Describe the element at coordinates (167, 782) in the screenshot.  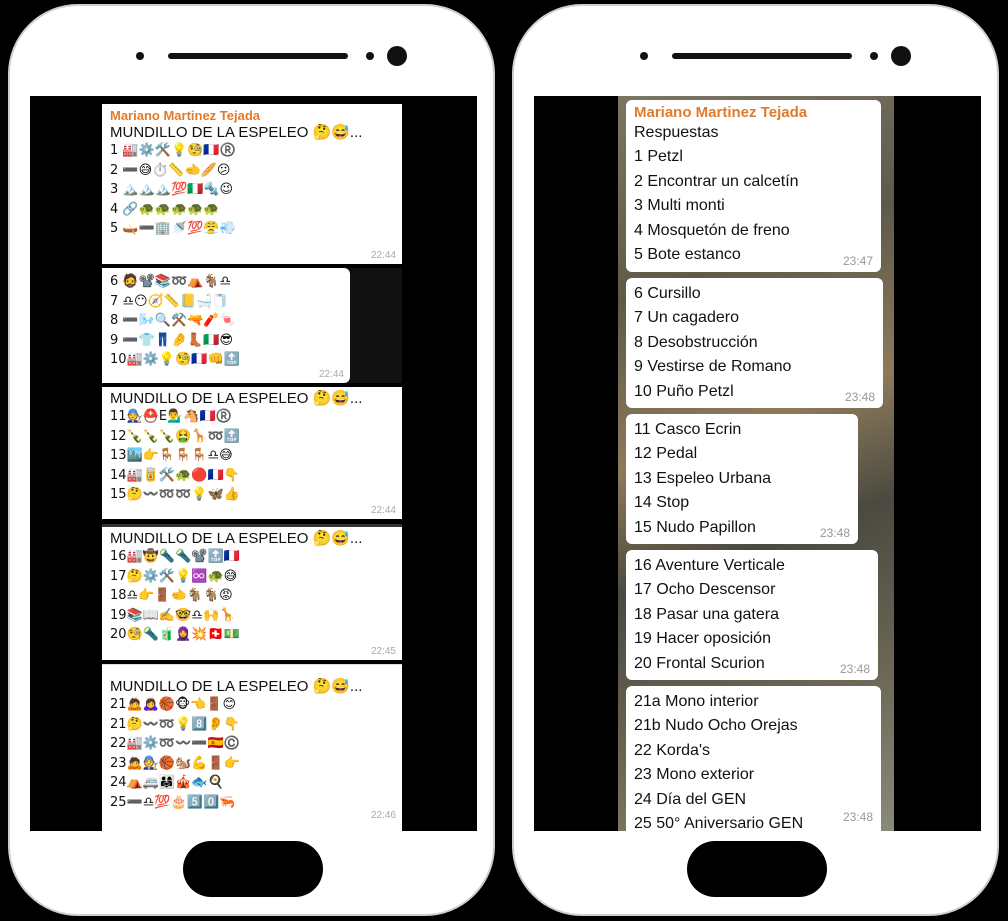
I see `emoji-row: 24⛺🚐👨‍👩‍👧🎪🐟🍳` at that location.